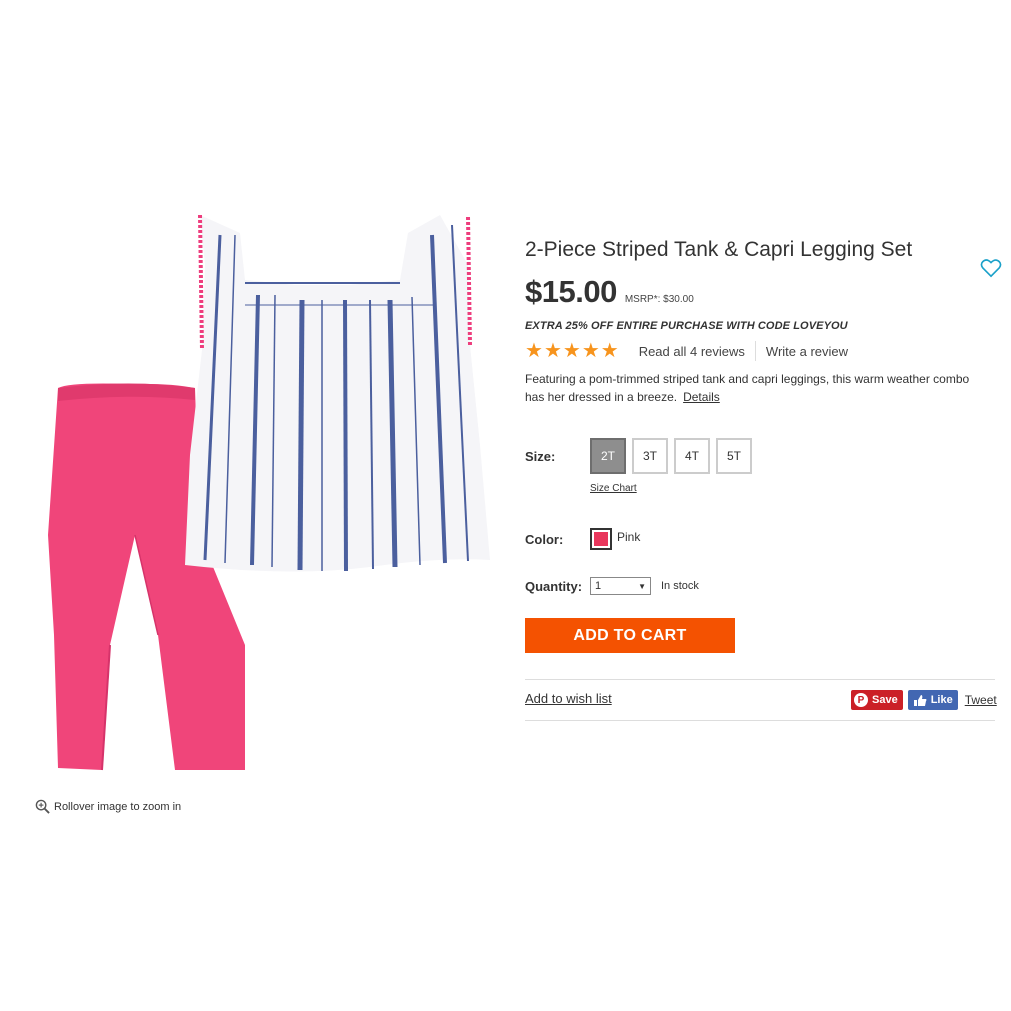 The height and width of the screenshot is (1011, 1011). I want to click on divider-top, so click(760, 679).